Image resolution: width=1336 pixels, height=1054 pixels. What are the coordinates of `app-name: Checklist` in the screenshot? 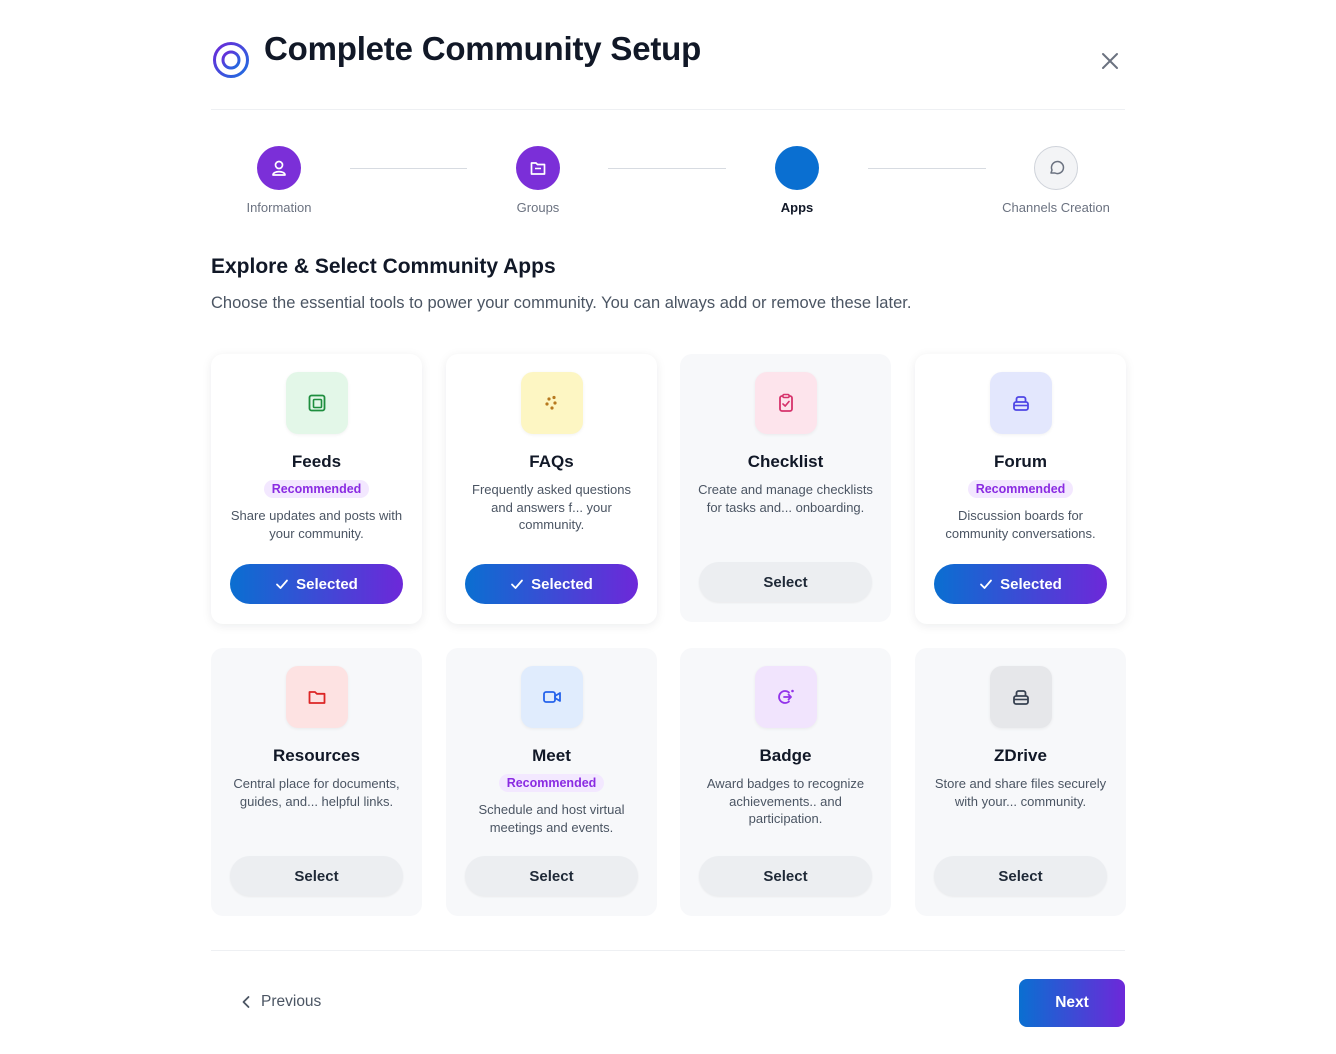 It's located at (785, 461).